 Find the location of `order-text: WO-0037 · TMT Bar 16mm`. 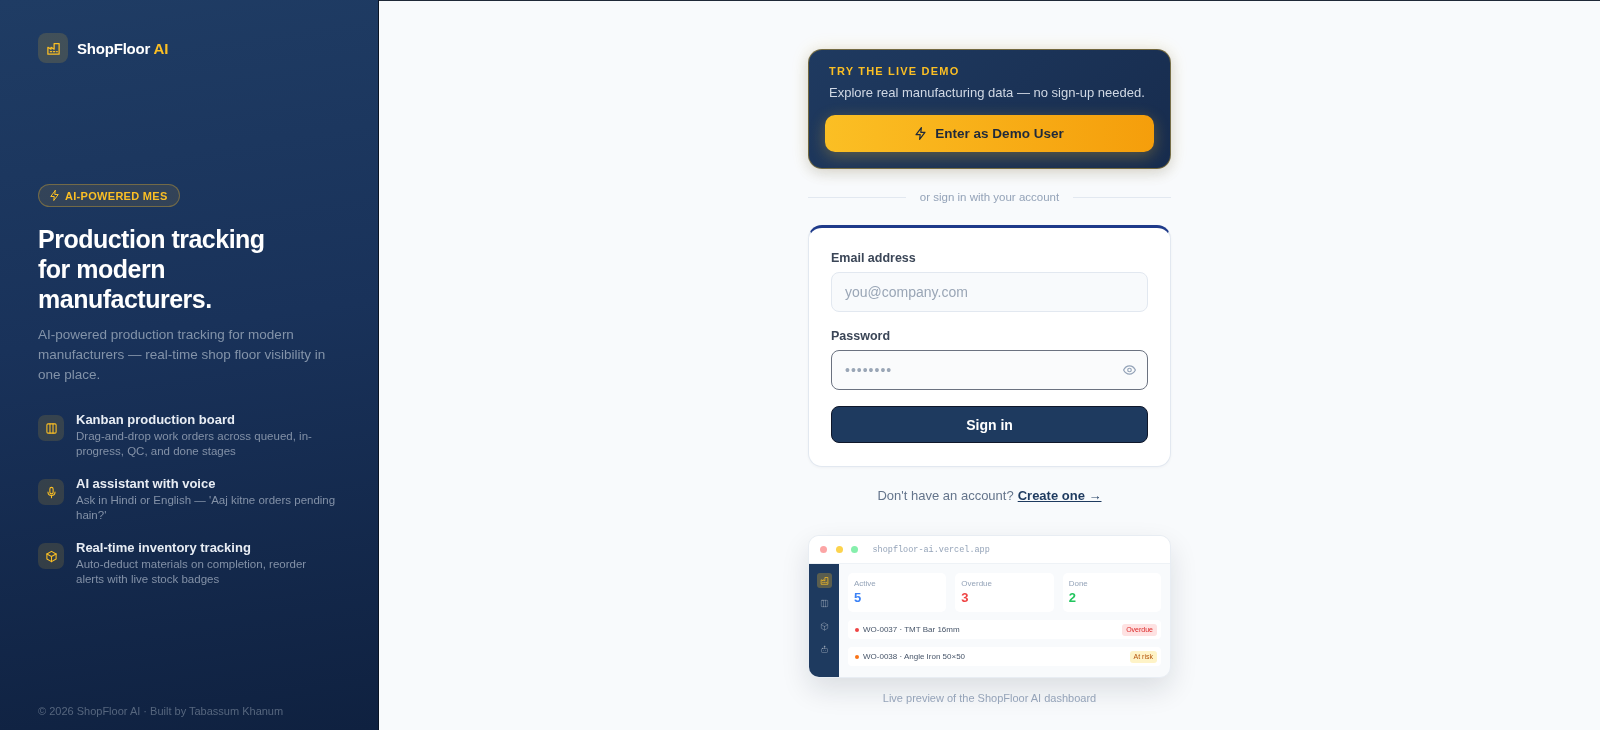

order-text: WO-0037 · TMT Bar 16mm is located at coordinates (911, 629).